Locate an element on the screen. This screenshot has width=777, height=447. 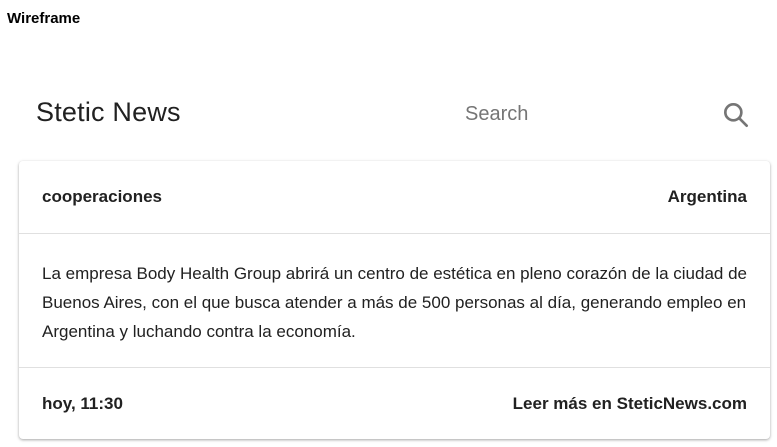
search-box is located at coordinates (565, 114).